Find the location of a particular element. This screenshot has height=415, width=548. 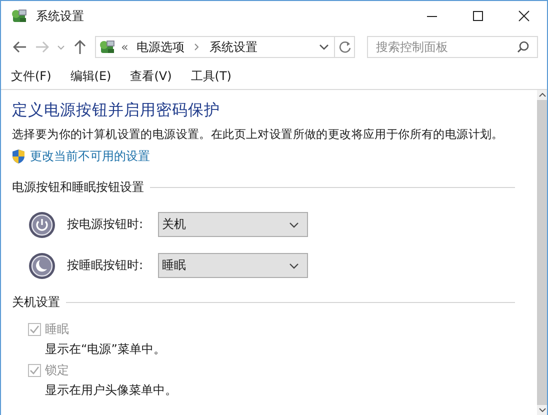

control-panel-icon is located at coordinates (107, 47).